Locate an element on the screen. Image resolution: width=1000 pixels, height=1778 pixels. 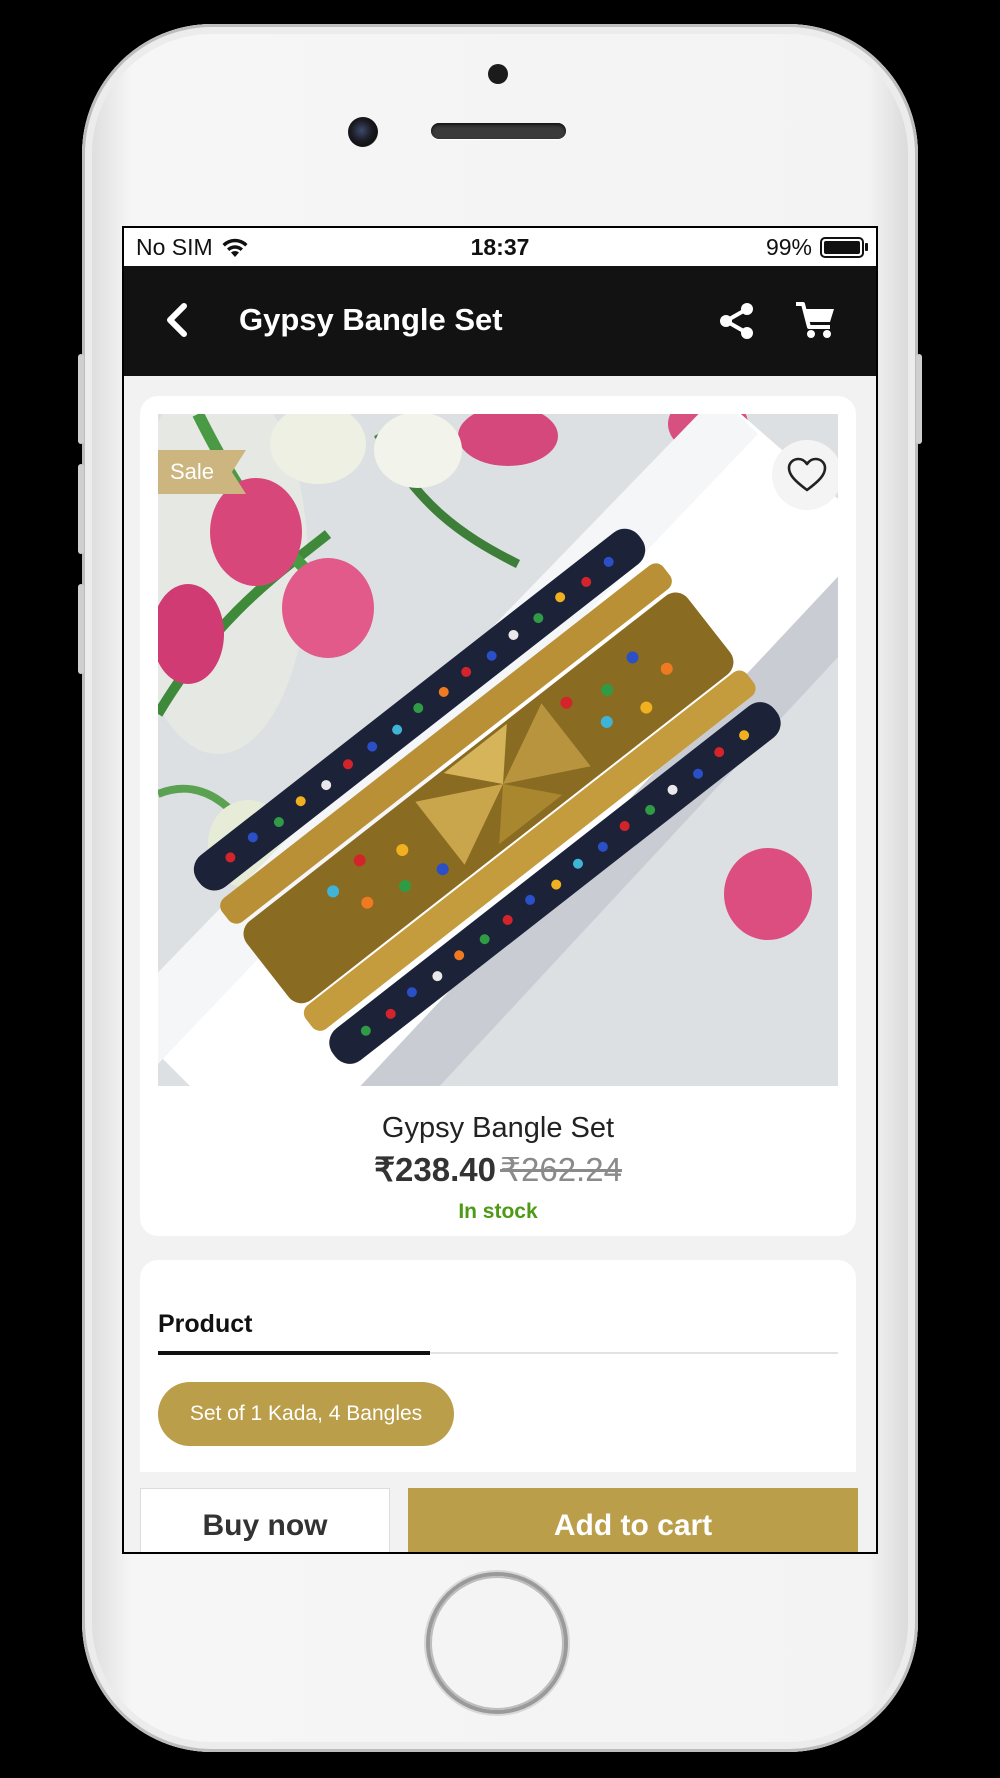
tab-underline is located at coordinates (498, 1353).